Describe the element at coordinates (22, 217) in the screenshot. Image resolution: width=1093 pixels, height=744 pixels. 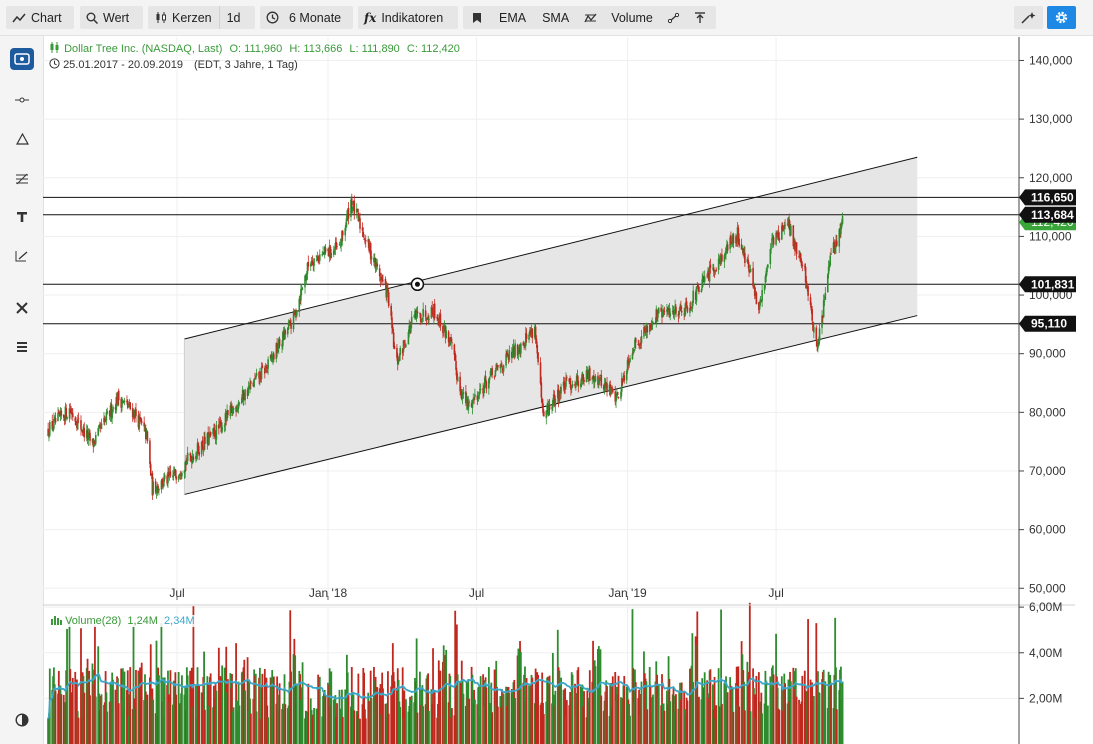
I see `text-tool-button` at that location.